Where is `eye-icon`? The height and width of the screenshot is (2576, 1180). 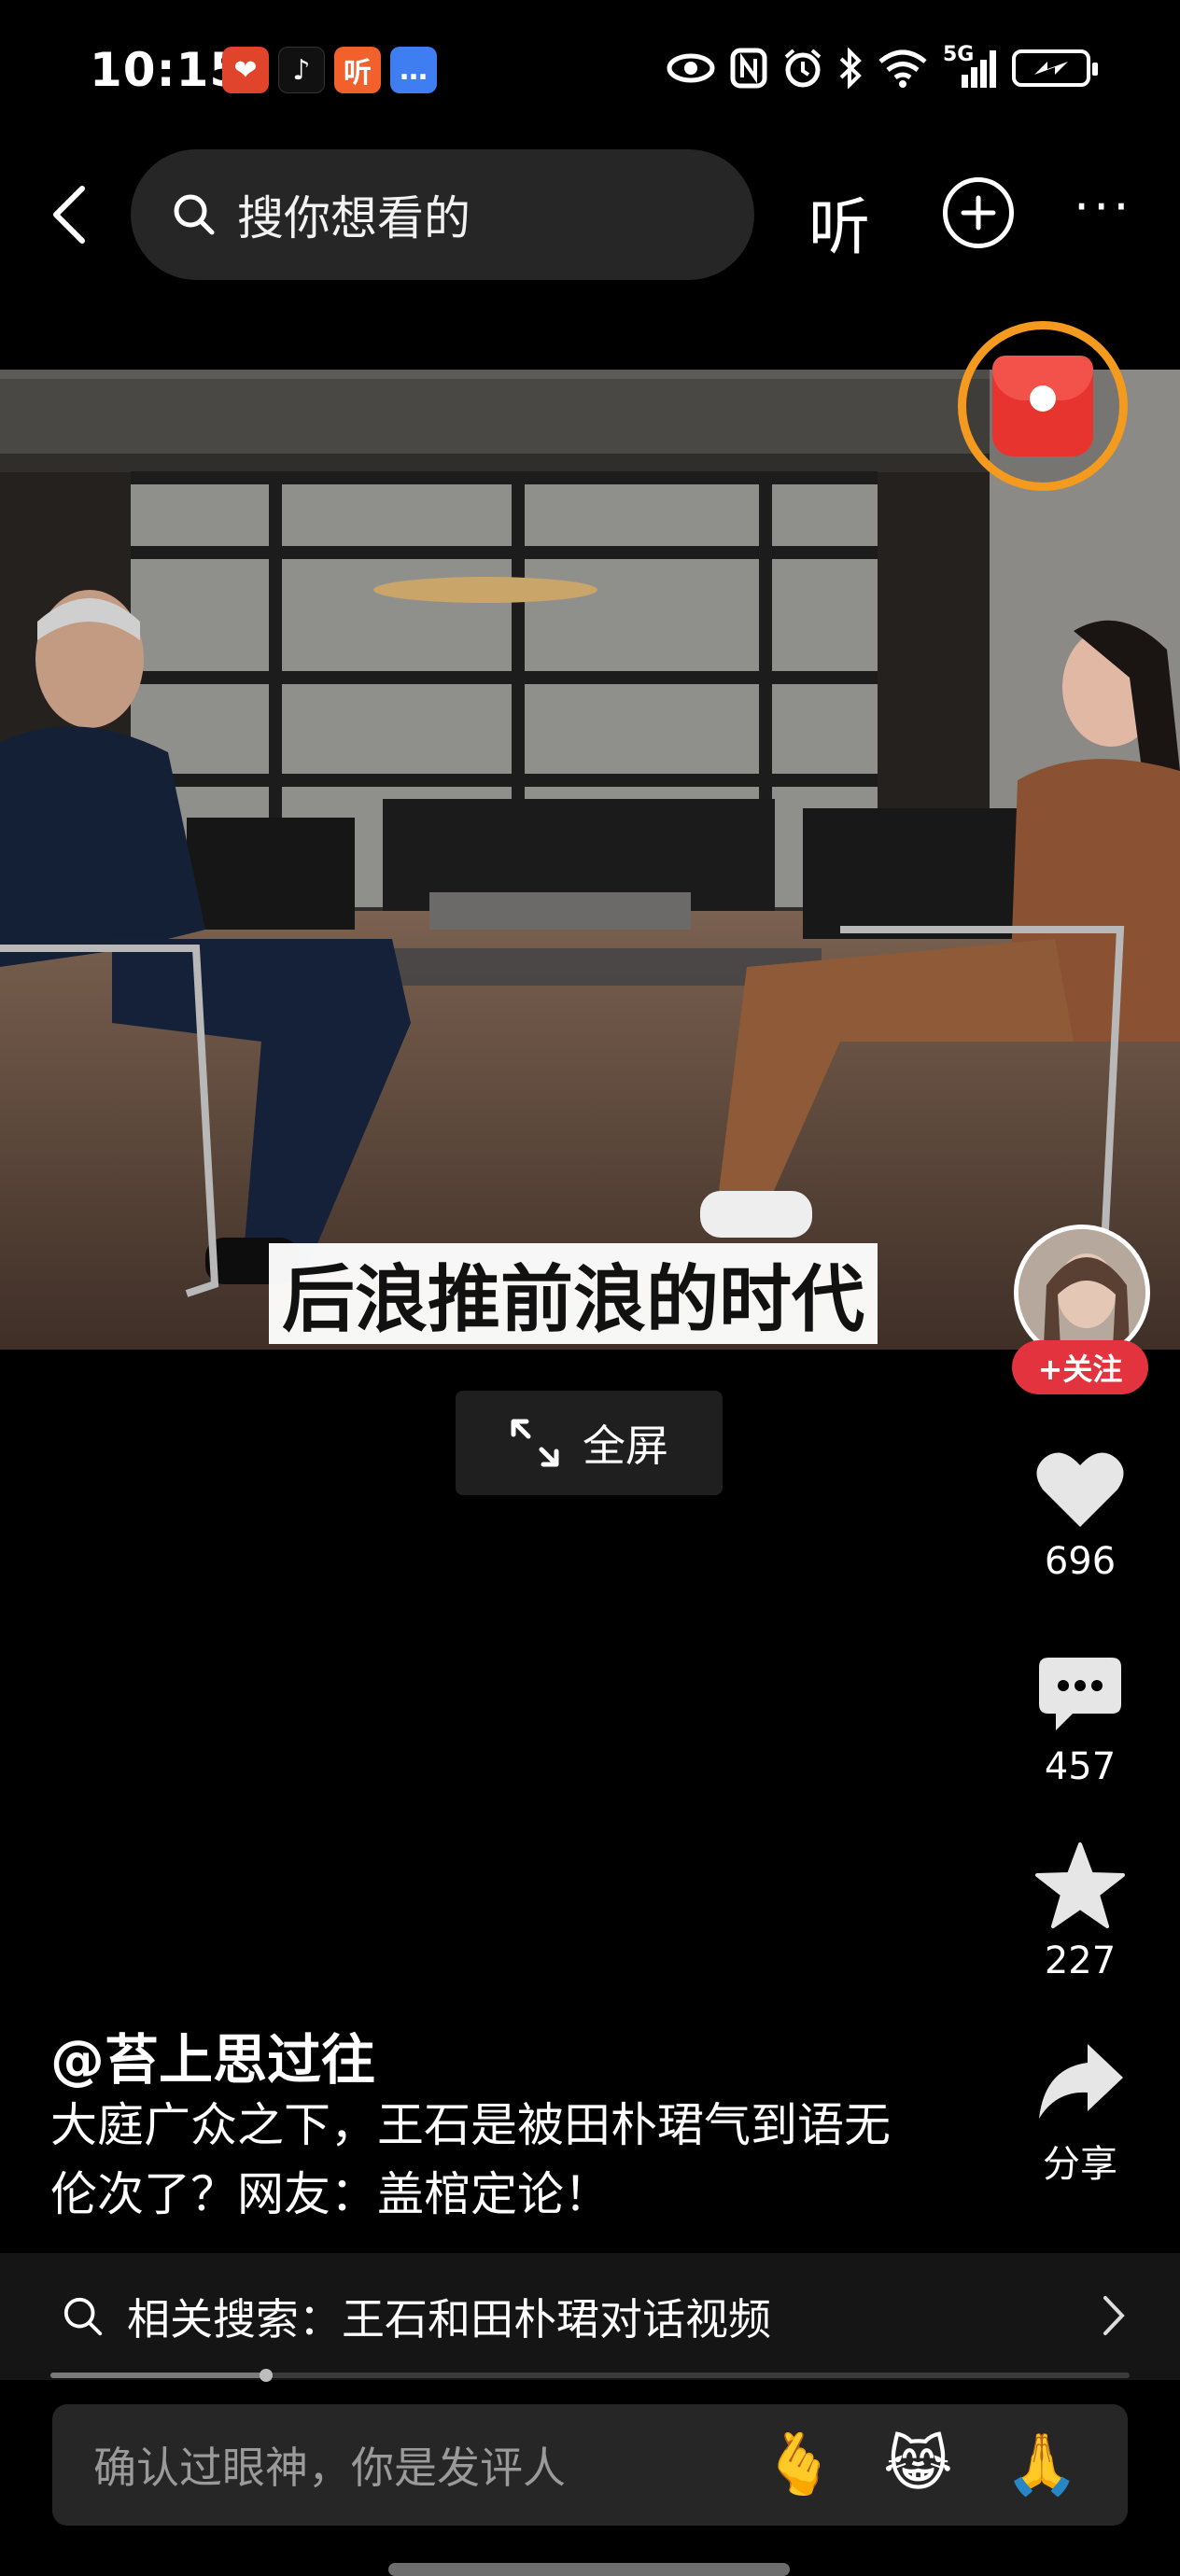
eye-icon is located at coordinates (691, 68).